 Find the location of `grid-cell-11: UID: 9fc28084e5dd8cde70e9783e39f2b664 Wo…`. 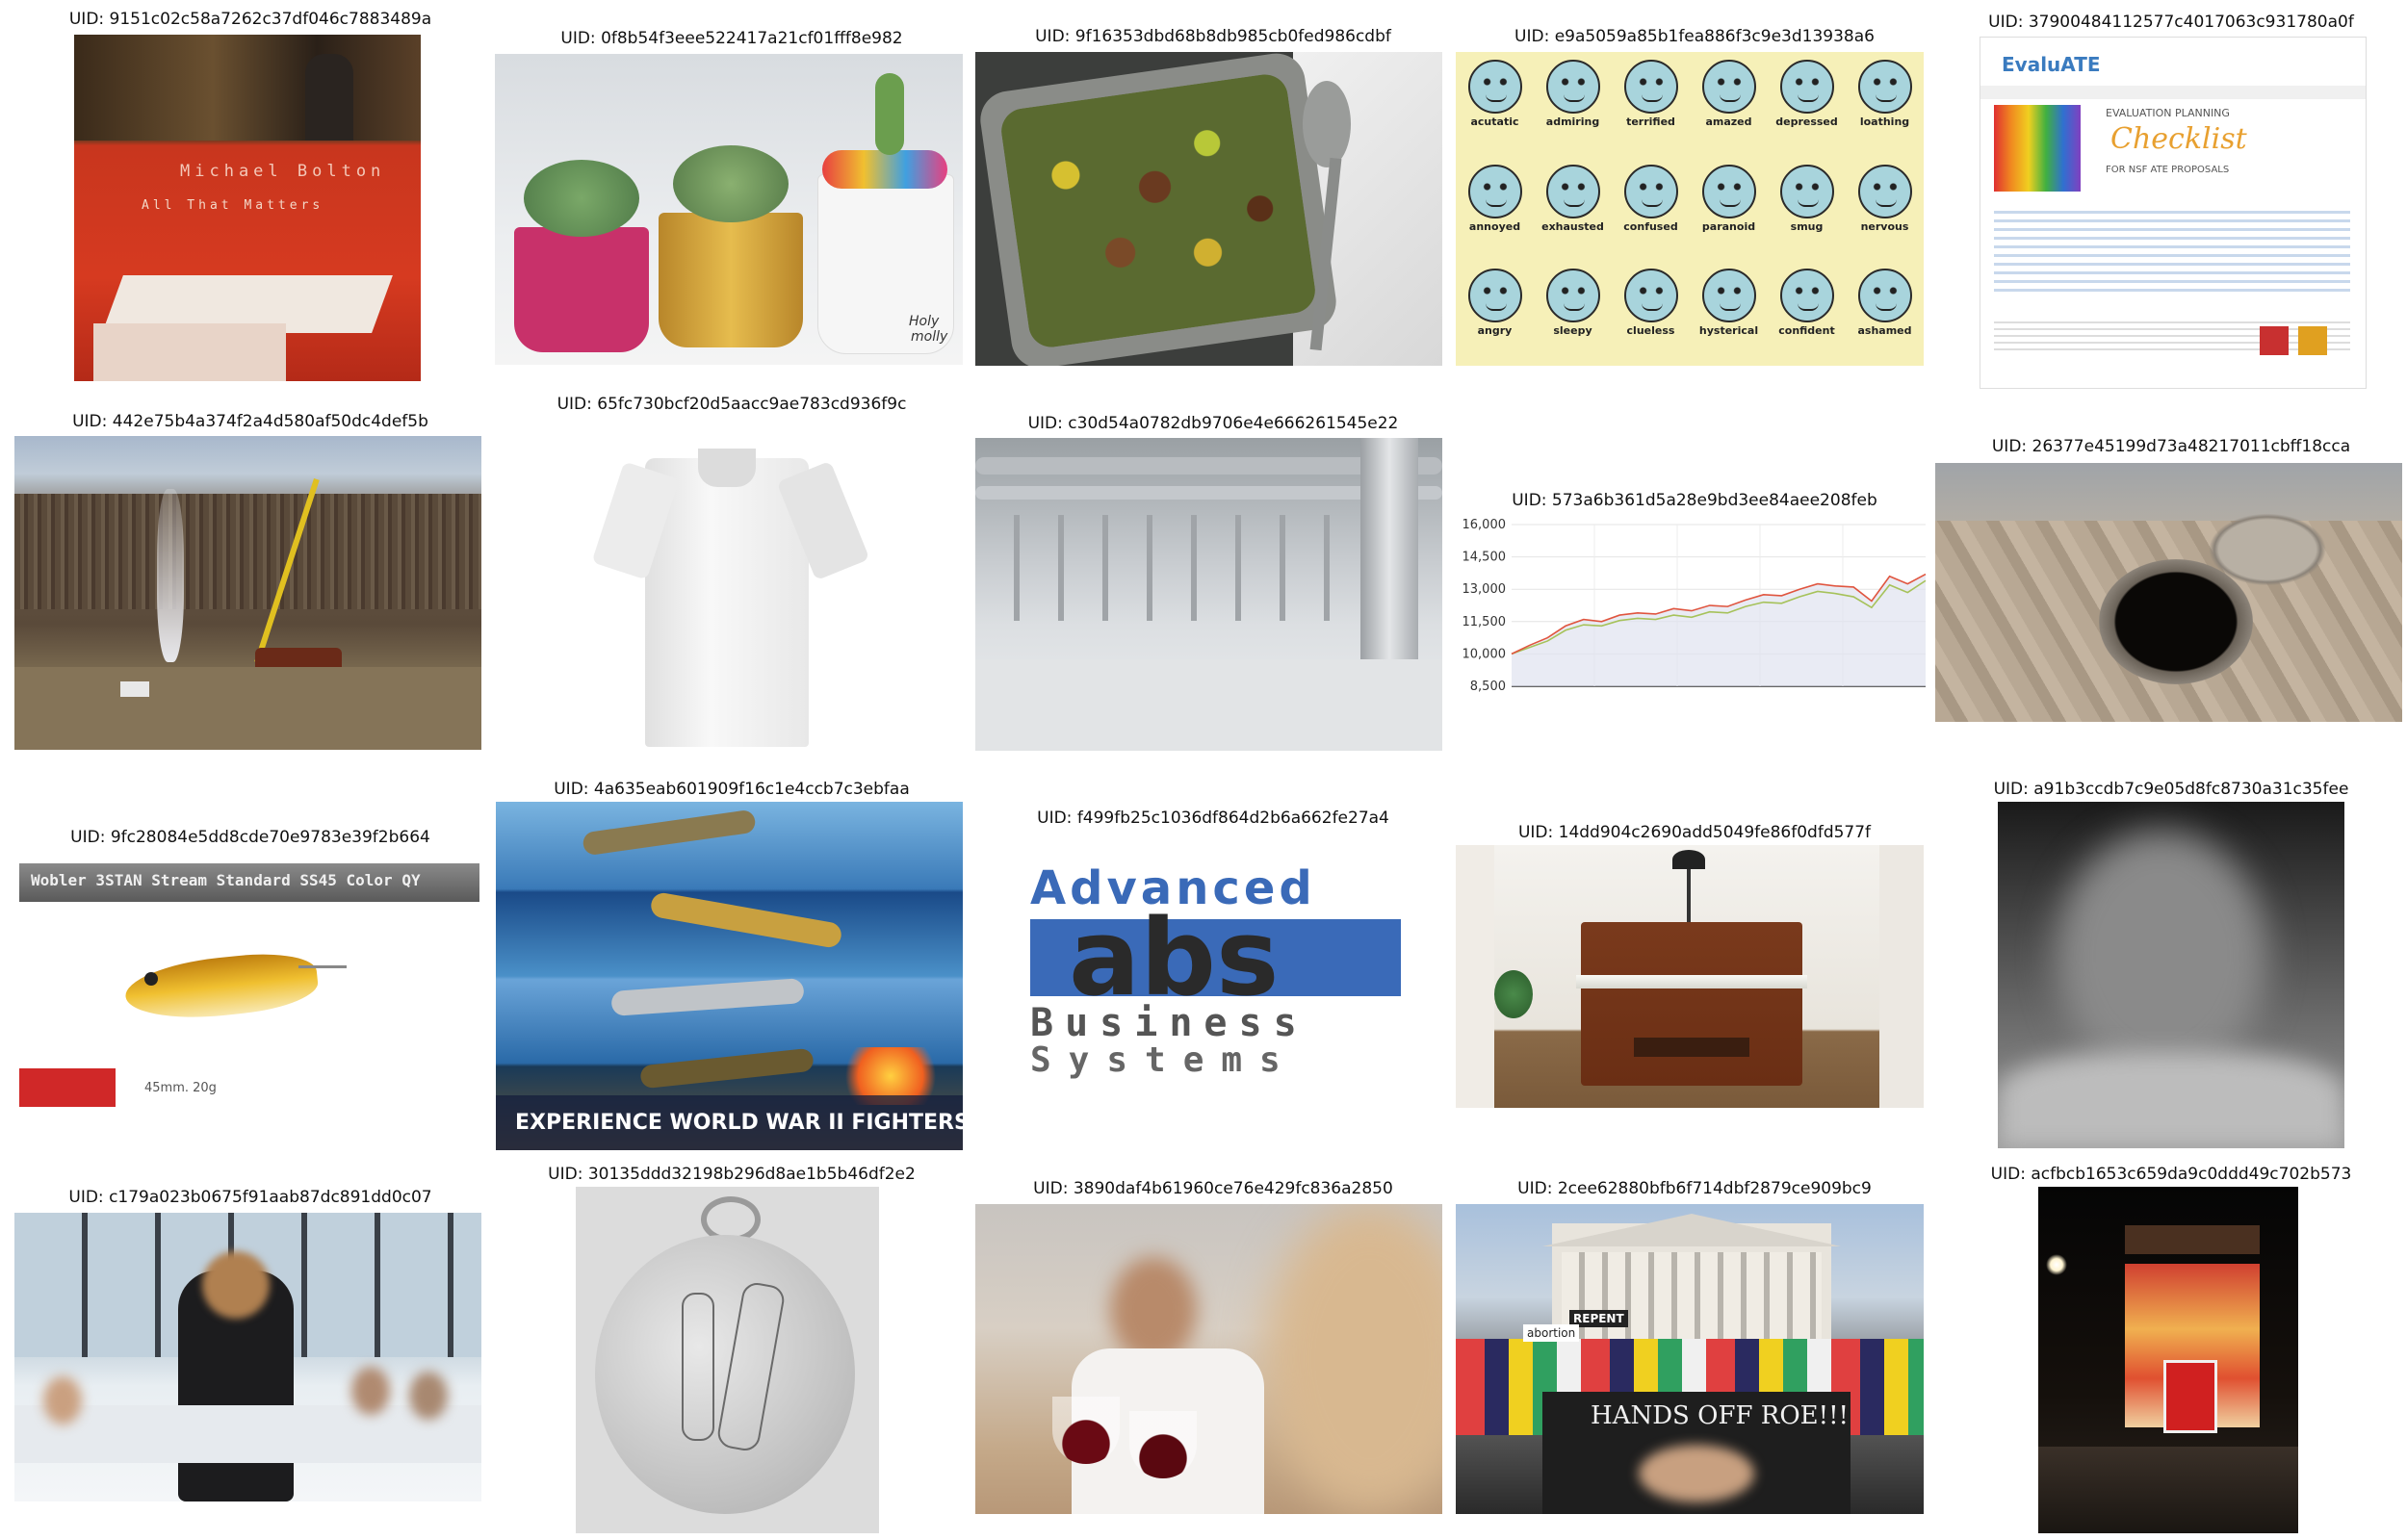

grid-cell-11: UID: 9fc28084e5dd8cde70e9783e39f2b664 Wo… is located at coordinates (250, 967).